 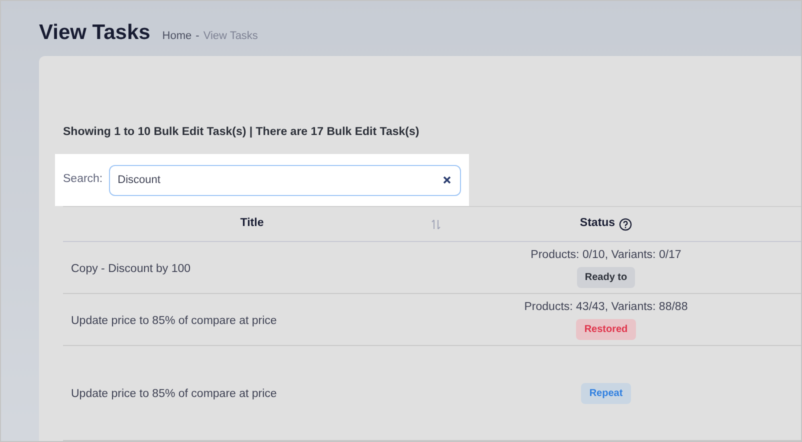 What do you see at coordinates (284, 180) in the screenshot?
I see `search-field: Discount` at bounding box center [284, 180].